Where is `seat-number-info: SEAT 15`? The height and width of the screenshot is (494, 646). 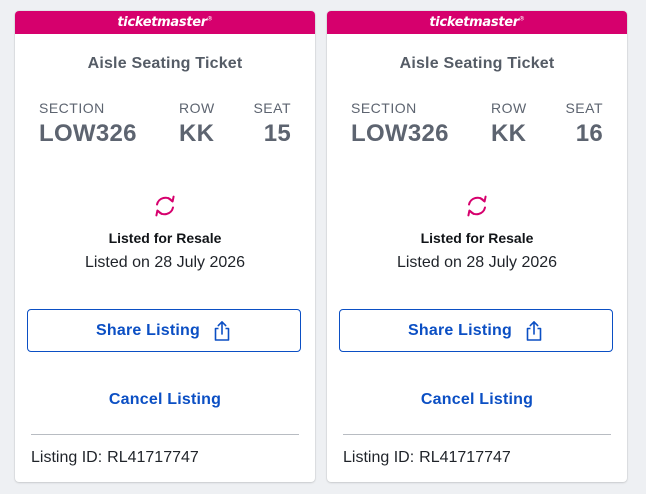 seat-number-info: SEAT 15 is located at coordinates (272, 124).